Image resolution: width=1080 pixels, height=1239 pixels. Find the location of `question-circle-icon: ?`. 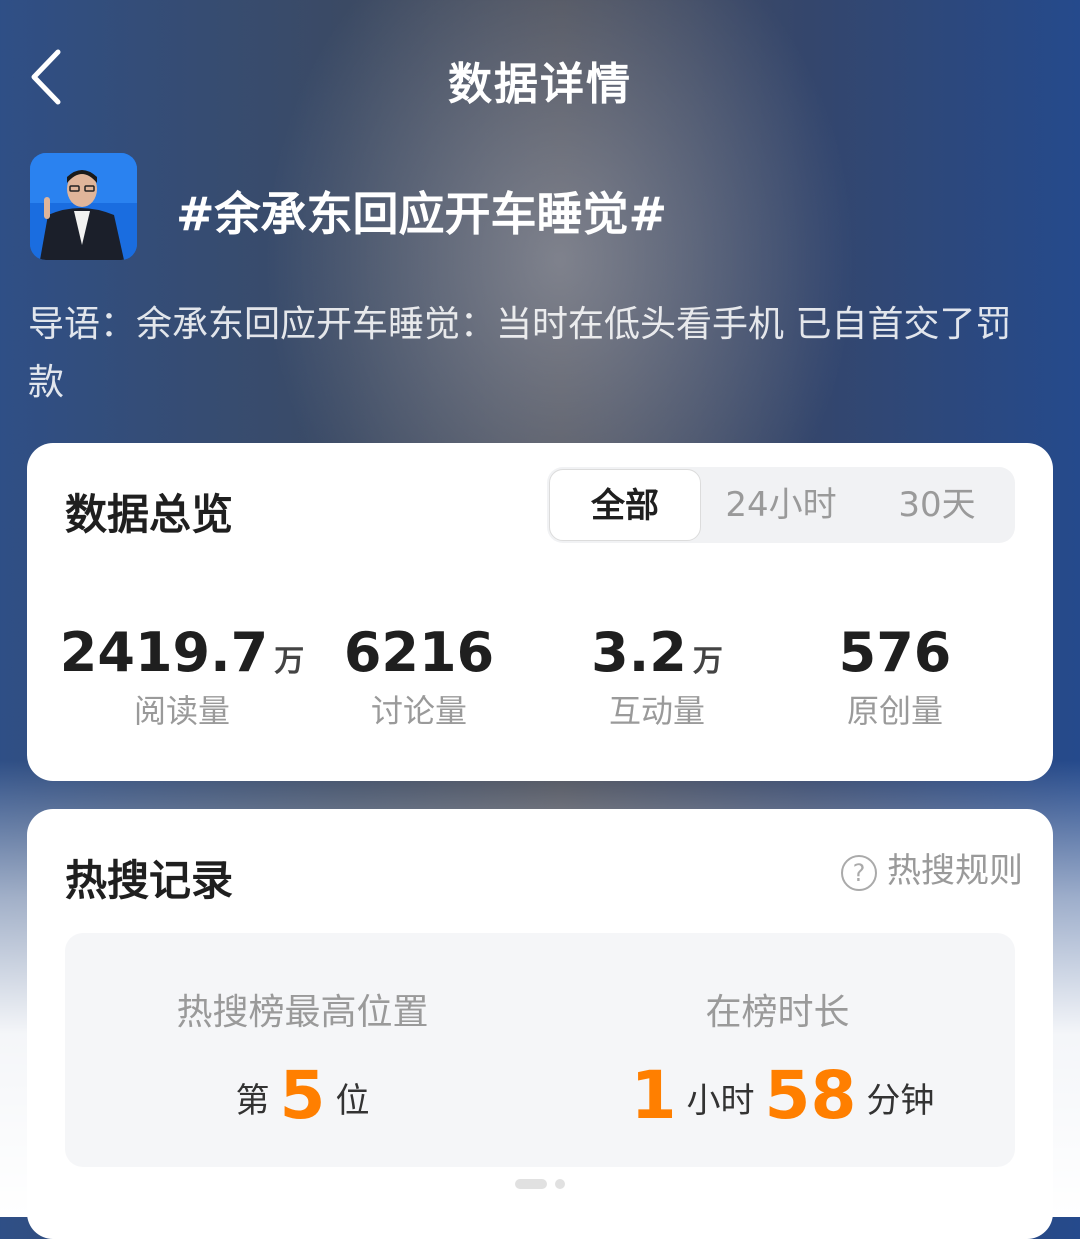

question-circle-icon: ? is located at coordinates (859, 872).